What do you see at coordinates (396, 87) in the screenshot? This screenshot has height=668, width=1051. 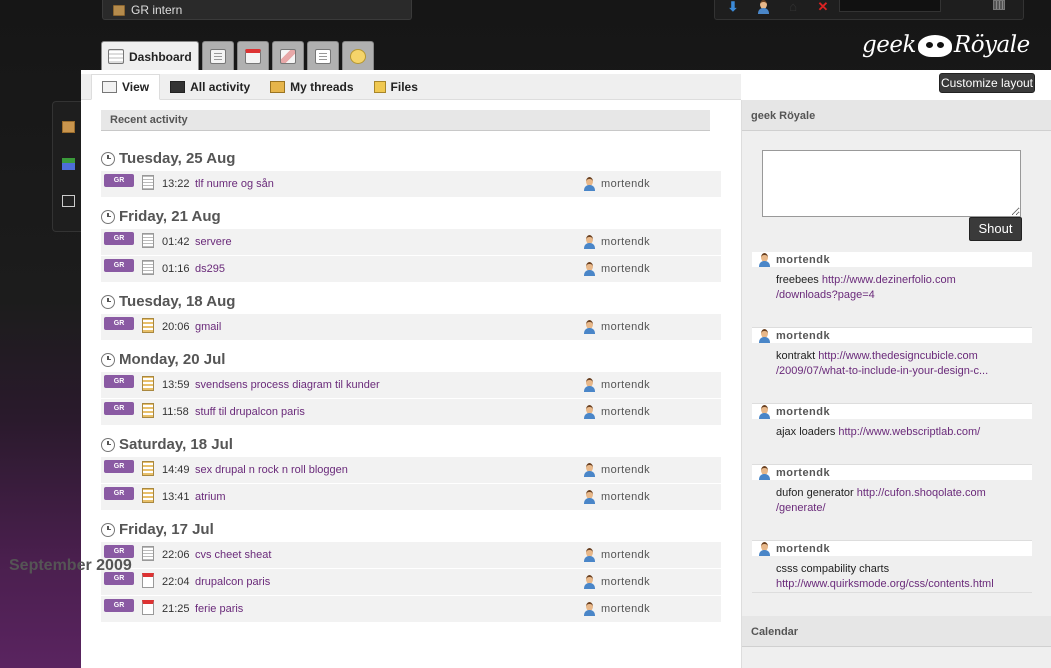 I see `tab-files: Files` at bounding box center [396, 87].